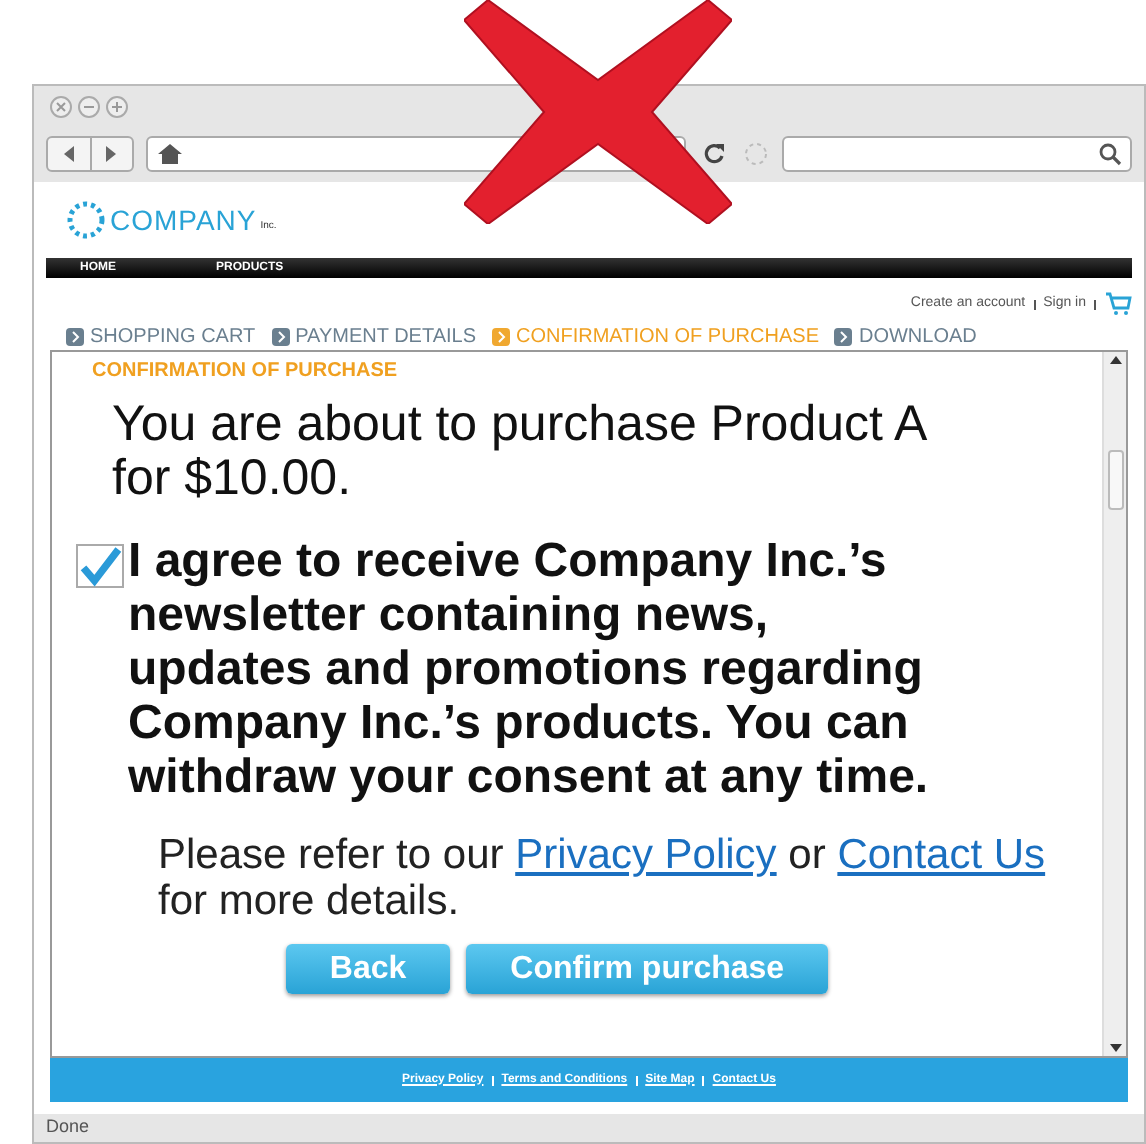 The width and height of the screenshot is (1146, 1144). What do you see at coordinates (1118, 304) in the screenshot?
I see `cart-icon` at bounding box center [1118, 304].